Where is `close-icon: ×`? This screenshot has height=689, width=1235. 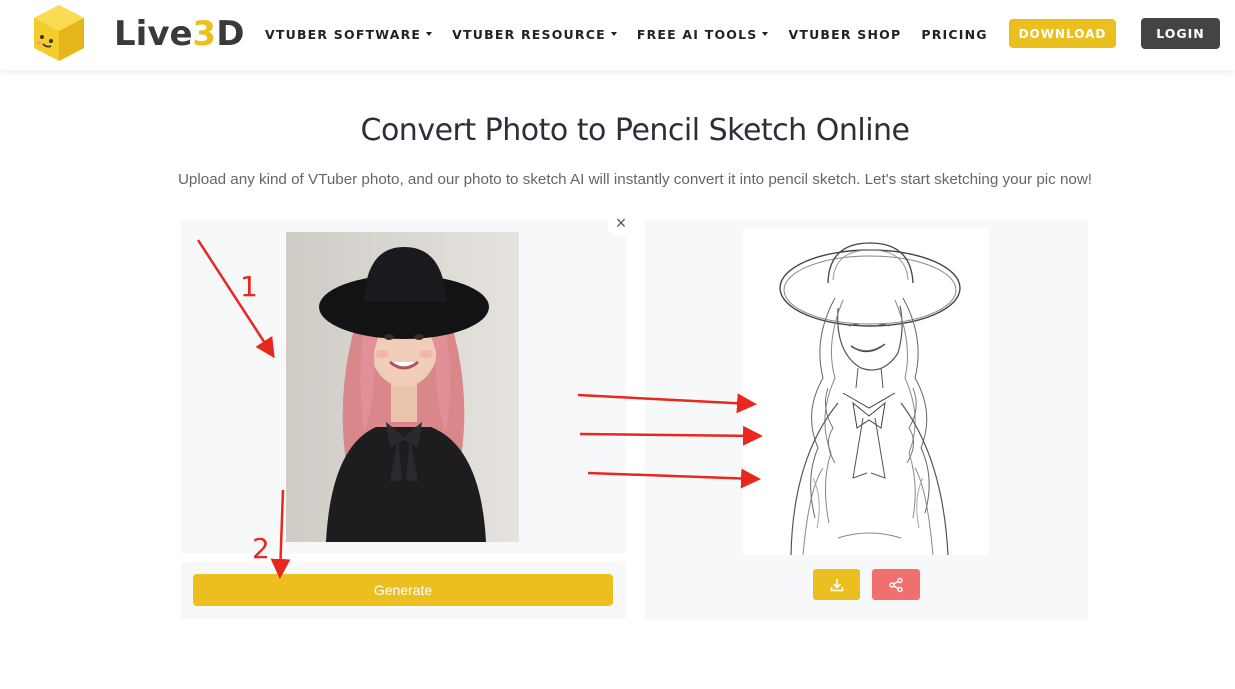
close-icon: × is located at coordinates (621, 223).